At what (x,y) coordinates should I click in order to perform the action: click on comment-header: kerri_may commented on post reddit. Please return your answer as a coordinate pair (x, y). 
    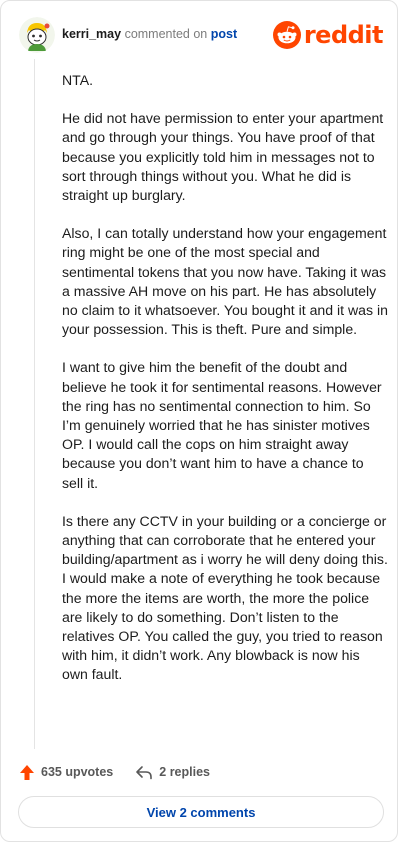
    Looking at the image, I should click on (200, 35).